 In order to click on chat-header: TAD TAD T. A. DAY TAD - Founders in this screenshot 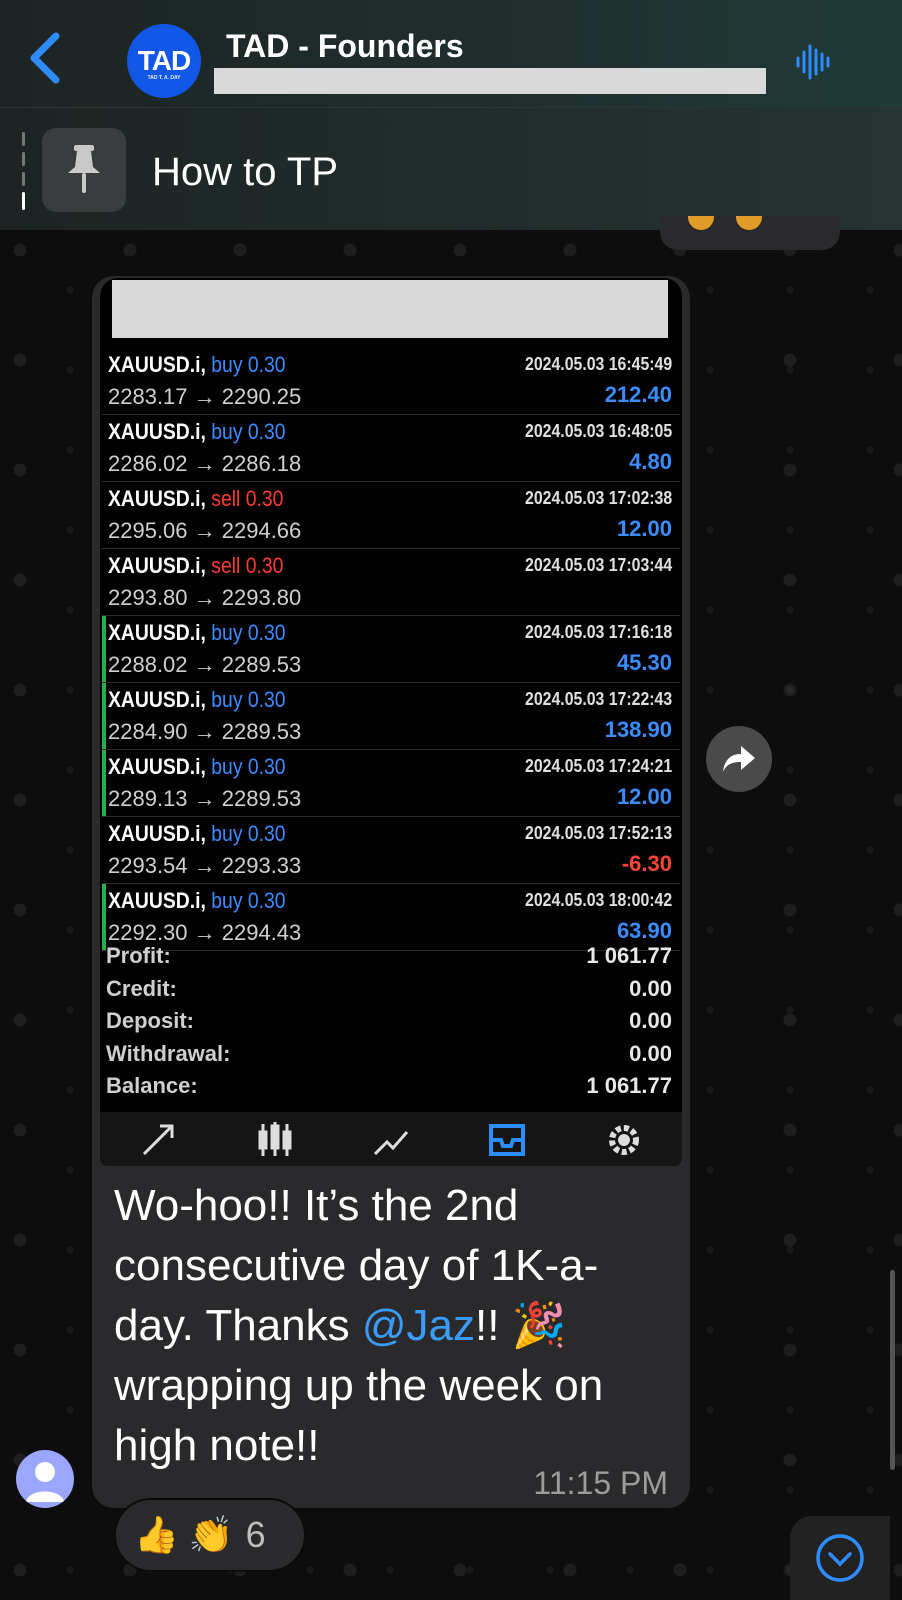, I will do `click(451, 54)`.